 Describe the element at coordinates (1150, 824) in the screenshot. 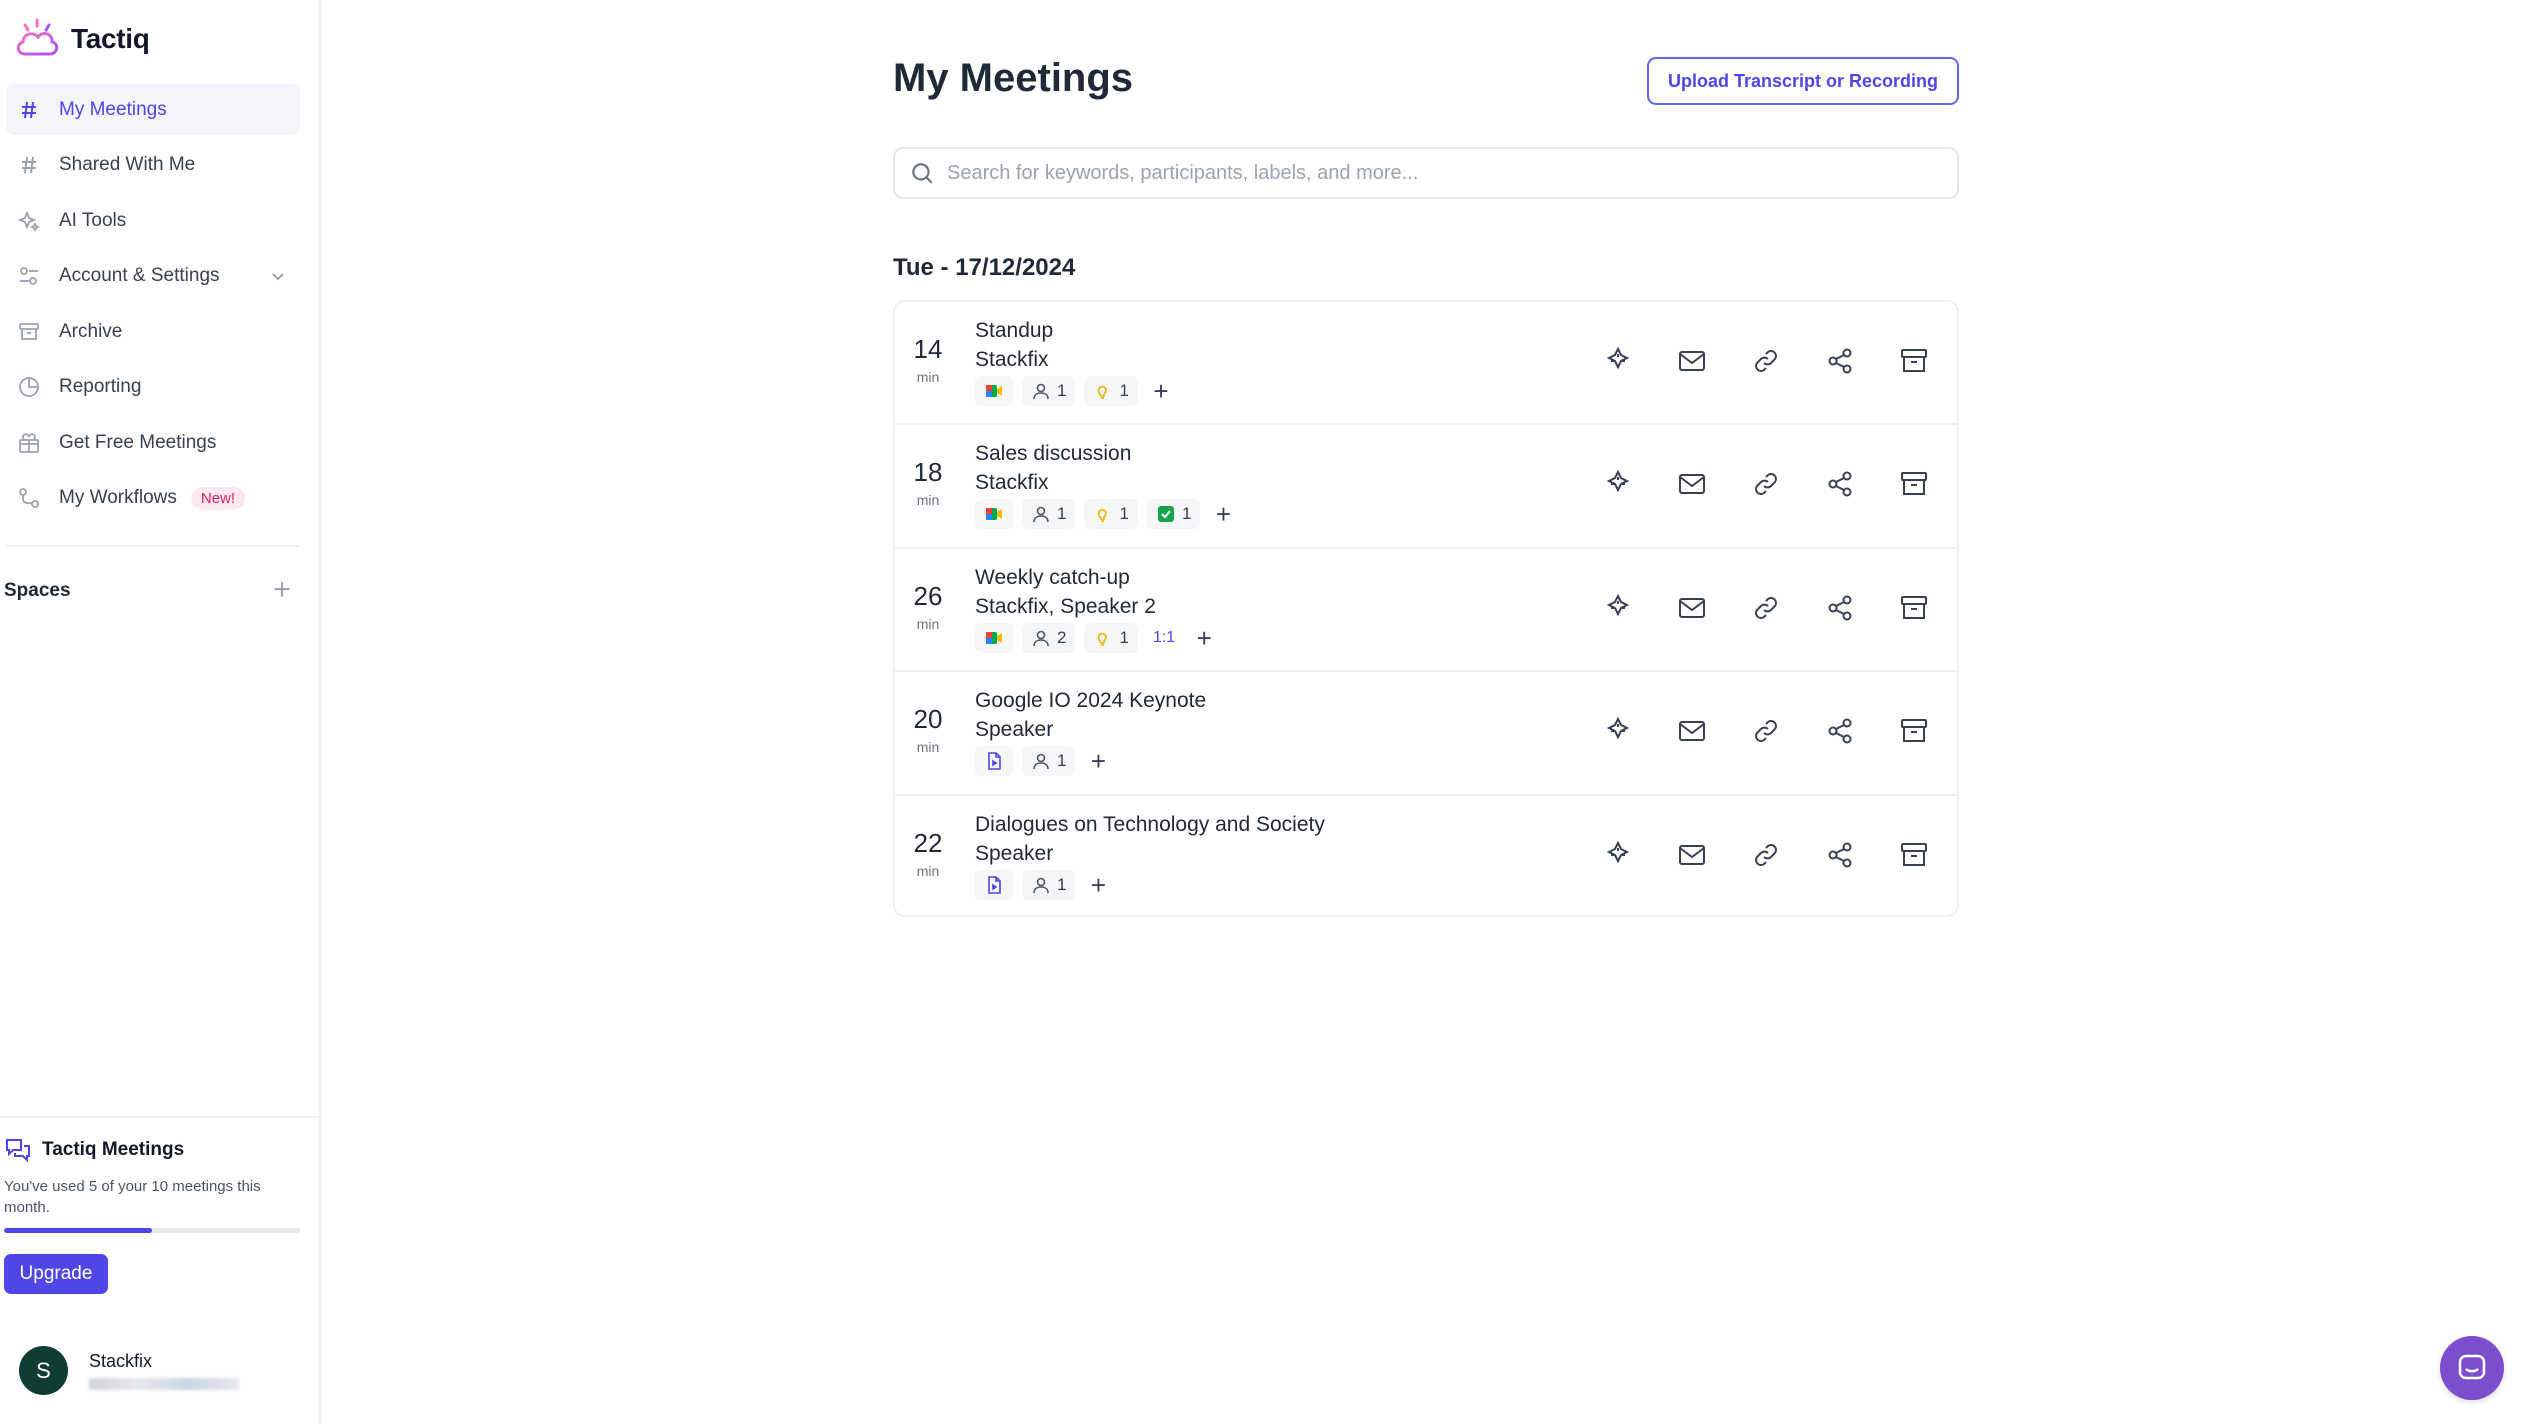

I see `meeting-title: Dialogues on Technology and Society` at that location.